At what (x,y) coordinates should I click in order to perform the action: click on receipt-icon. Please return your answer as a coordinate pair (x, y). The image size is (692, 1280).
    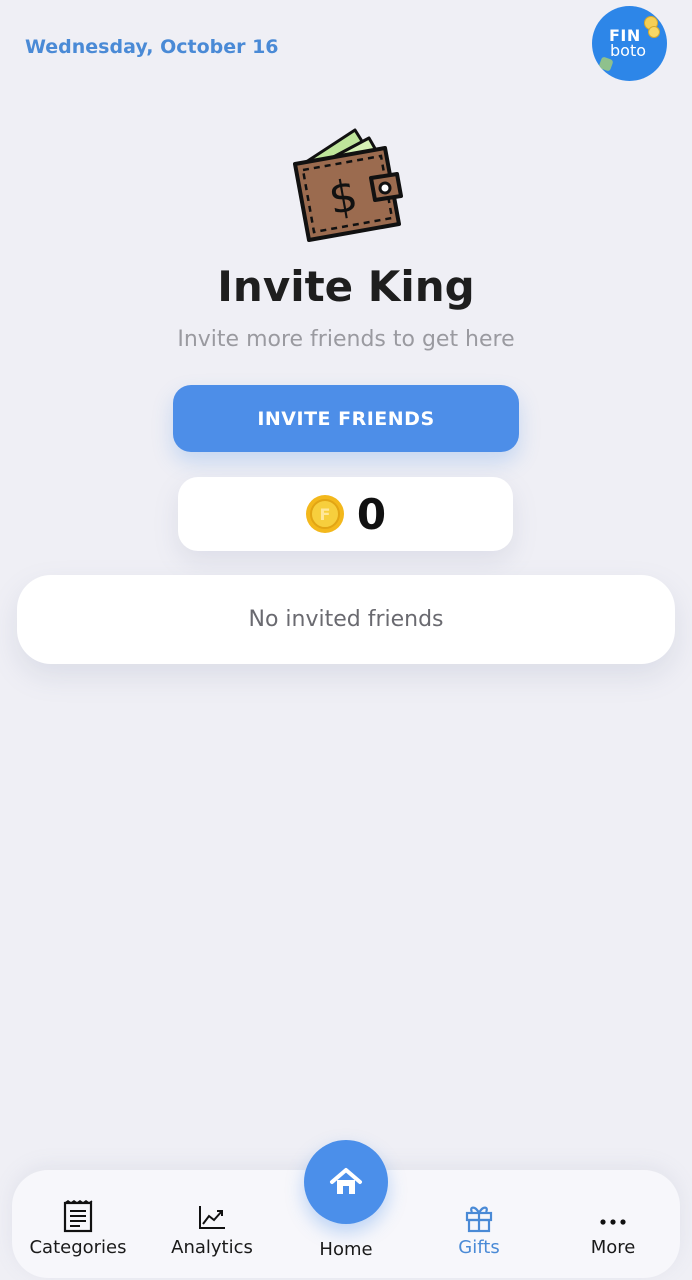
    Looking at the image, I should click on (78, 1216).